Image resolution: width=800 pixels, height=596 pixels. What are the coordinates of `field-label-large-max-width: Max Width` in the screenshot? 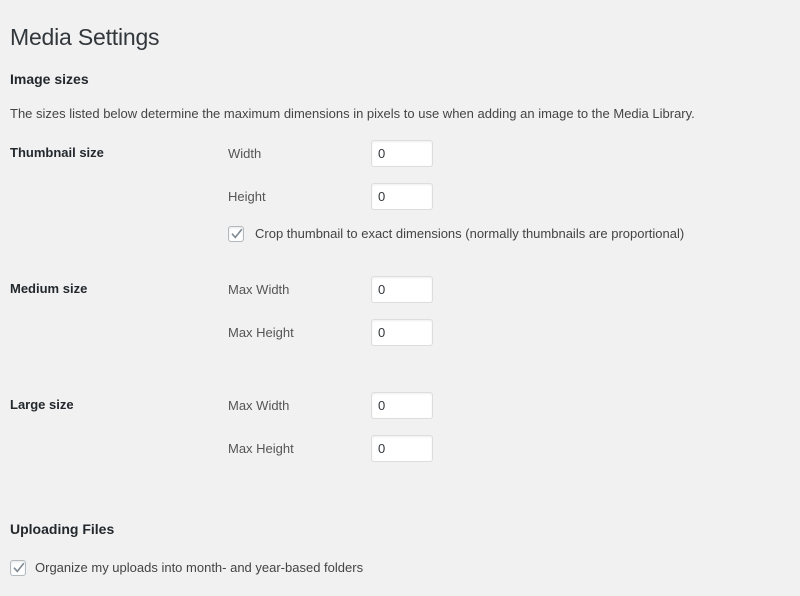 It's located at (259, 405).